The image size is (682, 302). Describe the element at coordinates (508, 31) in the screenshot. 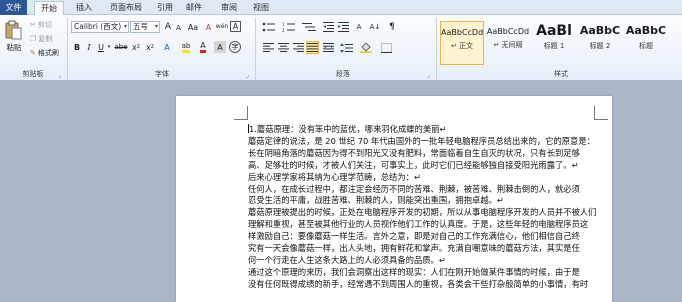

I see `style-sample: AaBbCcDd` at that location.